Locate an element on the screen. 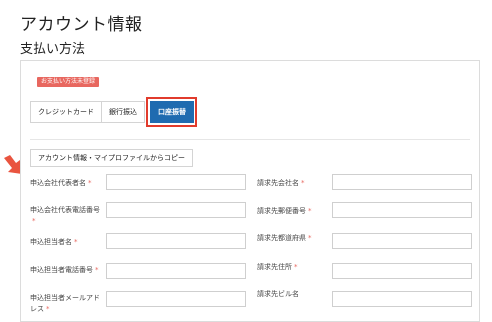  status-badge: お支払い方法未登録 is located at coordinates (68, 82).